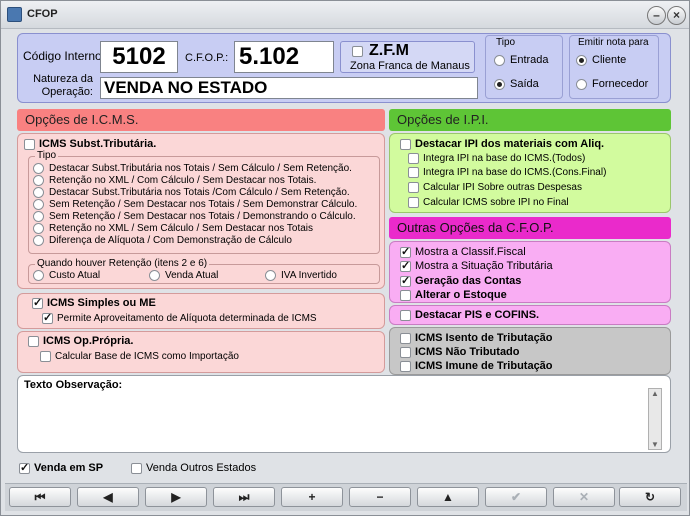  I want to click on isento-item-2: ICMS Não Tributado, so click(460, 352).